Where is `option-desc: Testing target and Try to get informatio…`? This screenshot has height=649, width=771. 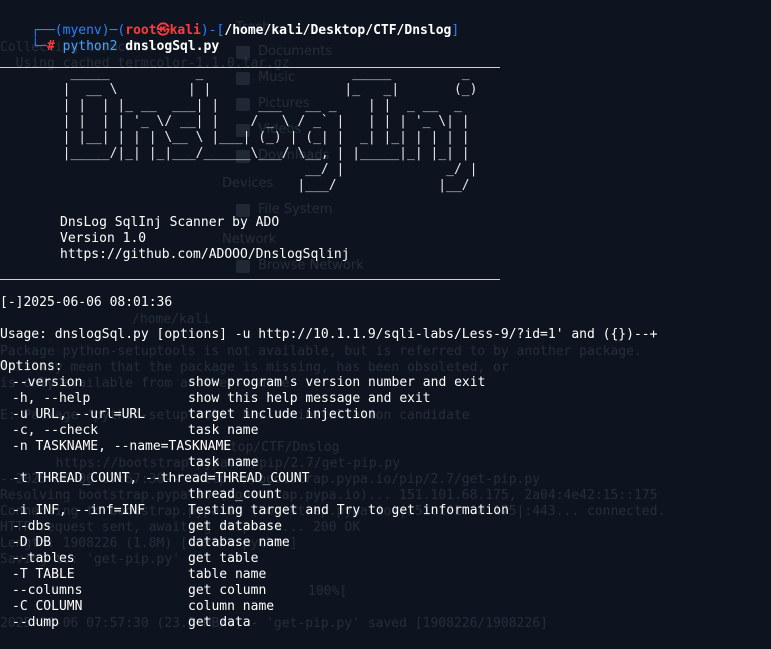 option-desc: Testing target and Try to get informatio… is located at coordinates (348, 510).